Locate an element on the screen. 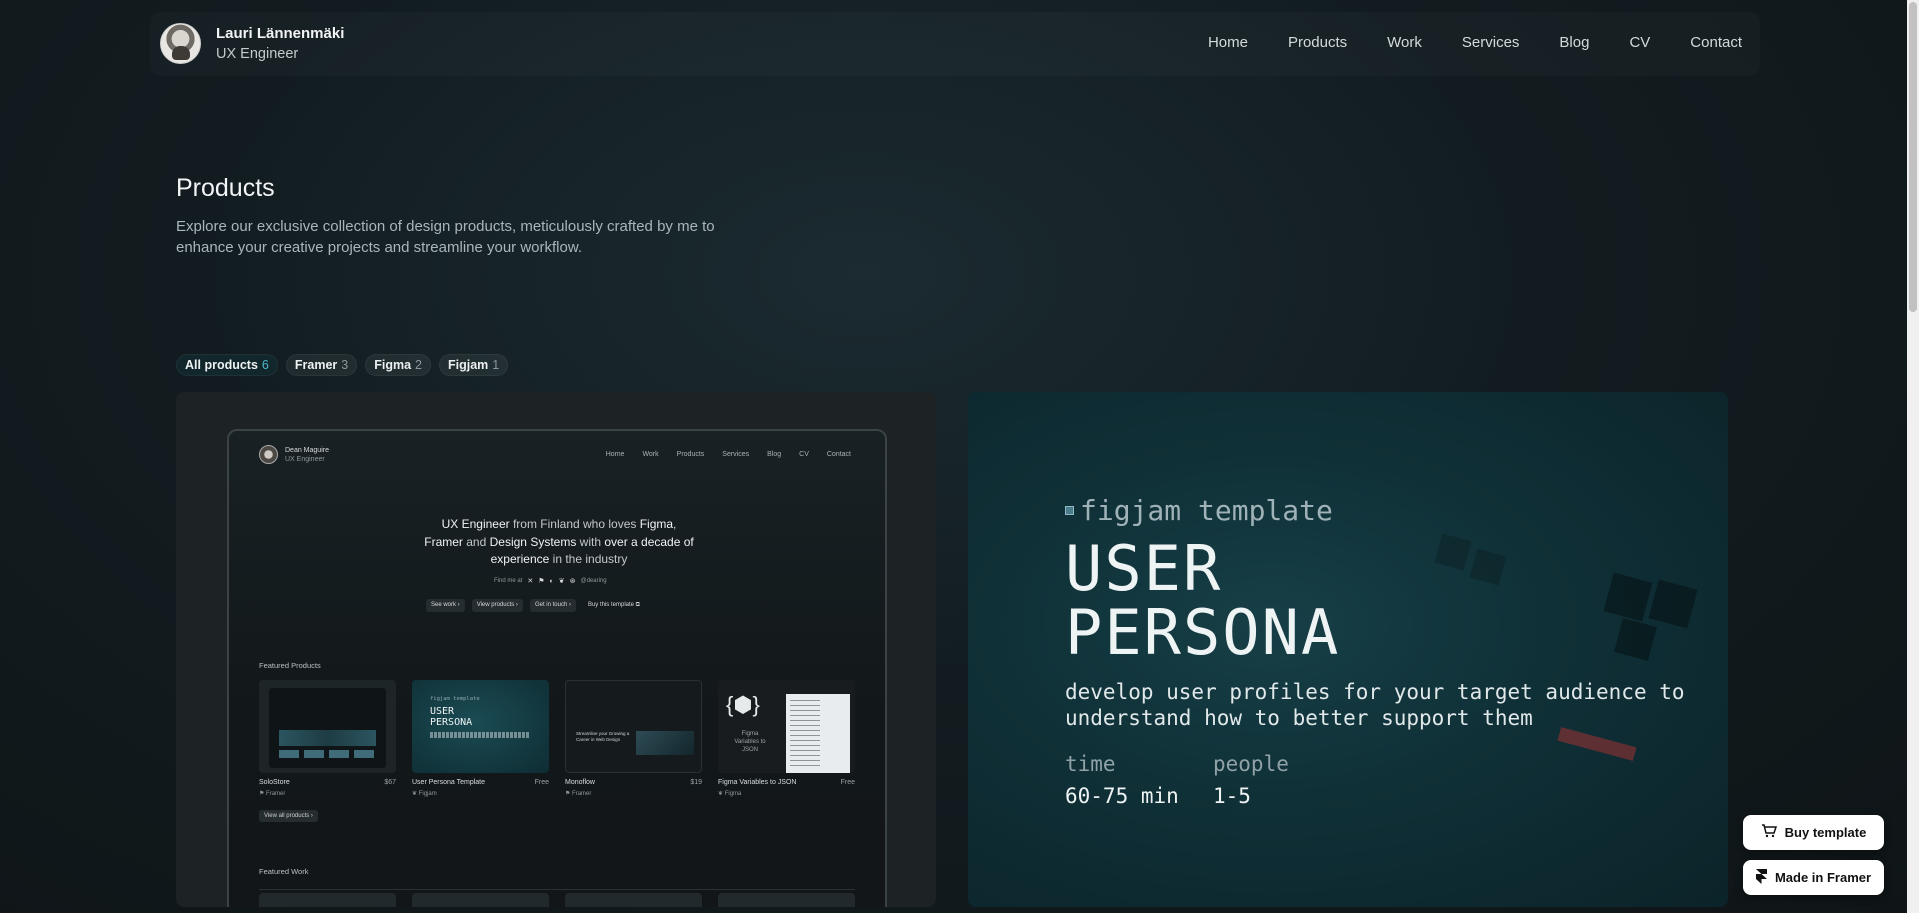 Image resolution: width=1919 pixels, height=913 pixels. preview-product-meta: User Persona Template Free is located at coordinates (480, 782).